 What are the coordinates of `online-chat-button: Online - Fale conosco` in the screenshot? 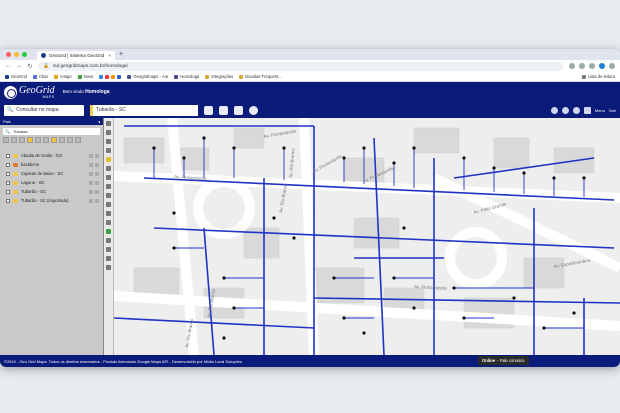 It's located at (503, 360).